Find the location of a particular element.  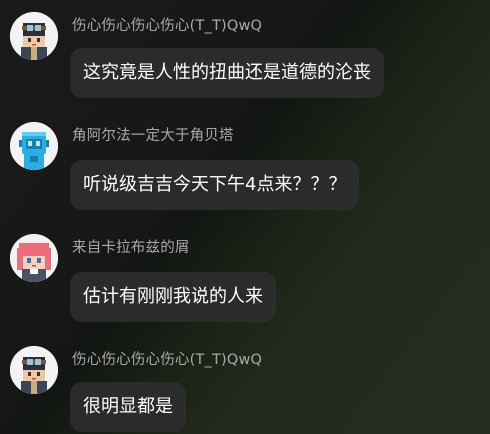

pink-hair-avatar-icon is located at coordinates (34, 258).